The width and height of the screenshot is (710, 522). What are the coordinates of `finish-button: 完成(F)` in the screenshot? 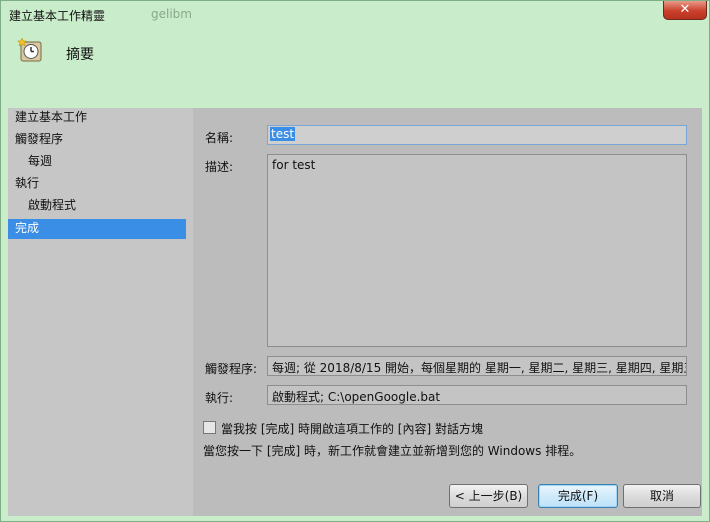 It's located at (578, 496).